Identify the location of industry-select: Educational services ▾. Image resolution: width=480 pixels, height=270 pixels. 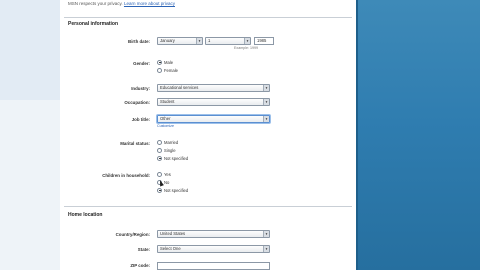
(213, 88).